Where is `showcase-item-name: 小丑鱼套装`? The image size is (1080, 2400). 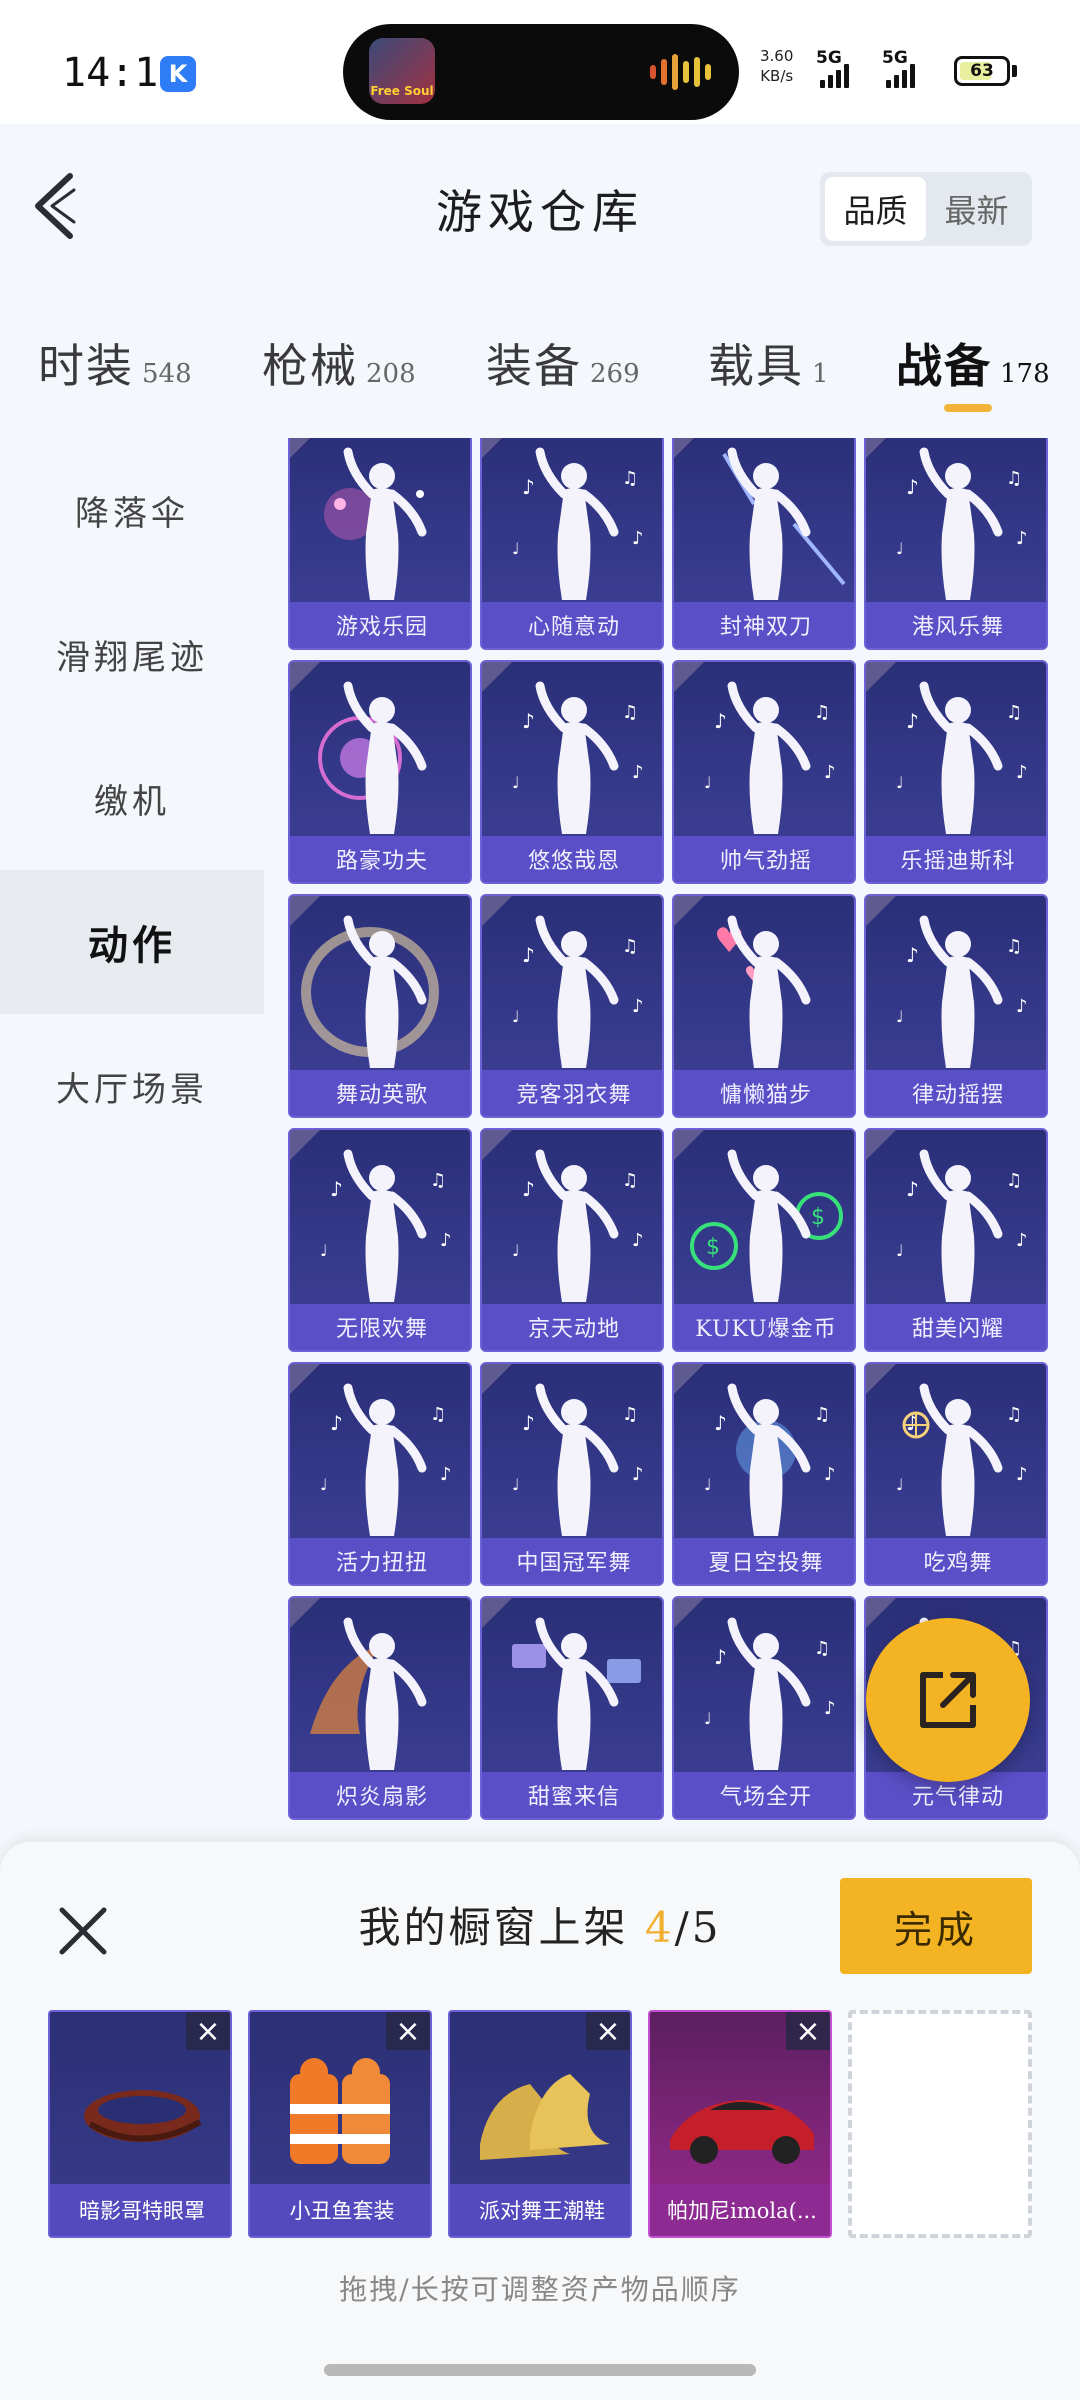 showcase-item-name: 小丑鱼套装 is located at coordinates (340, 2210).